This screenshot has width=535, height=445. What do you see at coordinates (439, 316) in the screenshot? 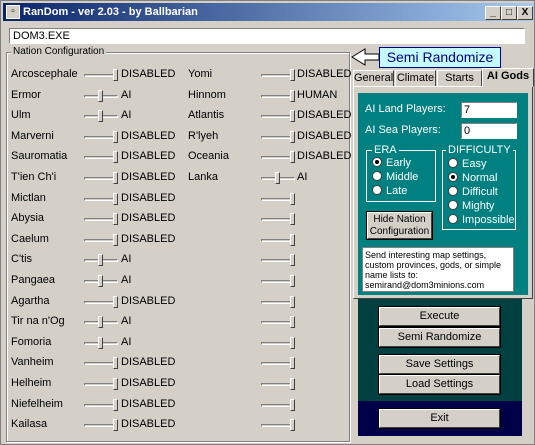
I see `execute-button: Execute` at bounding box center [439, 316].